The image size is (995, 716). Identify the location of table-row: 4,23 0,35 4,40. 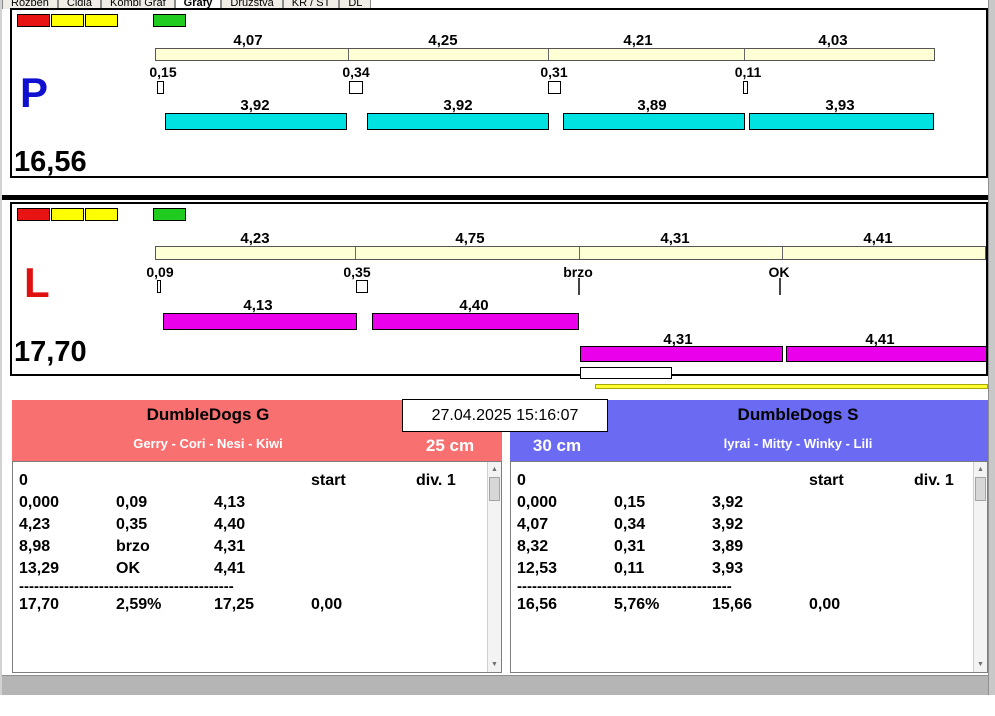
(132, 524).